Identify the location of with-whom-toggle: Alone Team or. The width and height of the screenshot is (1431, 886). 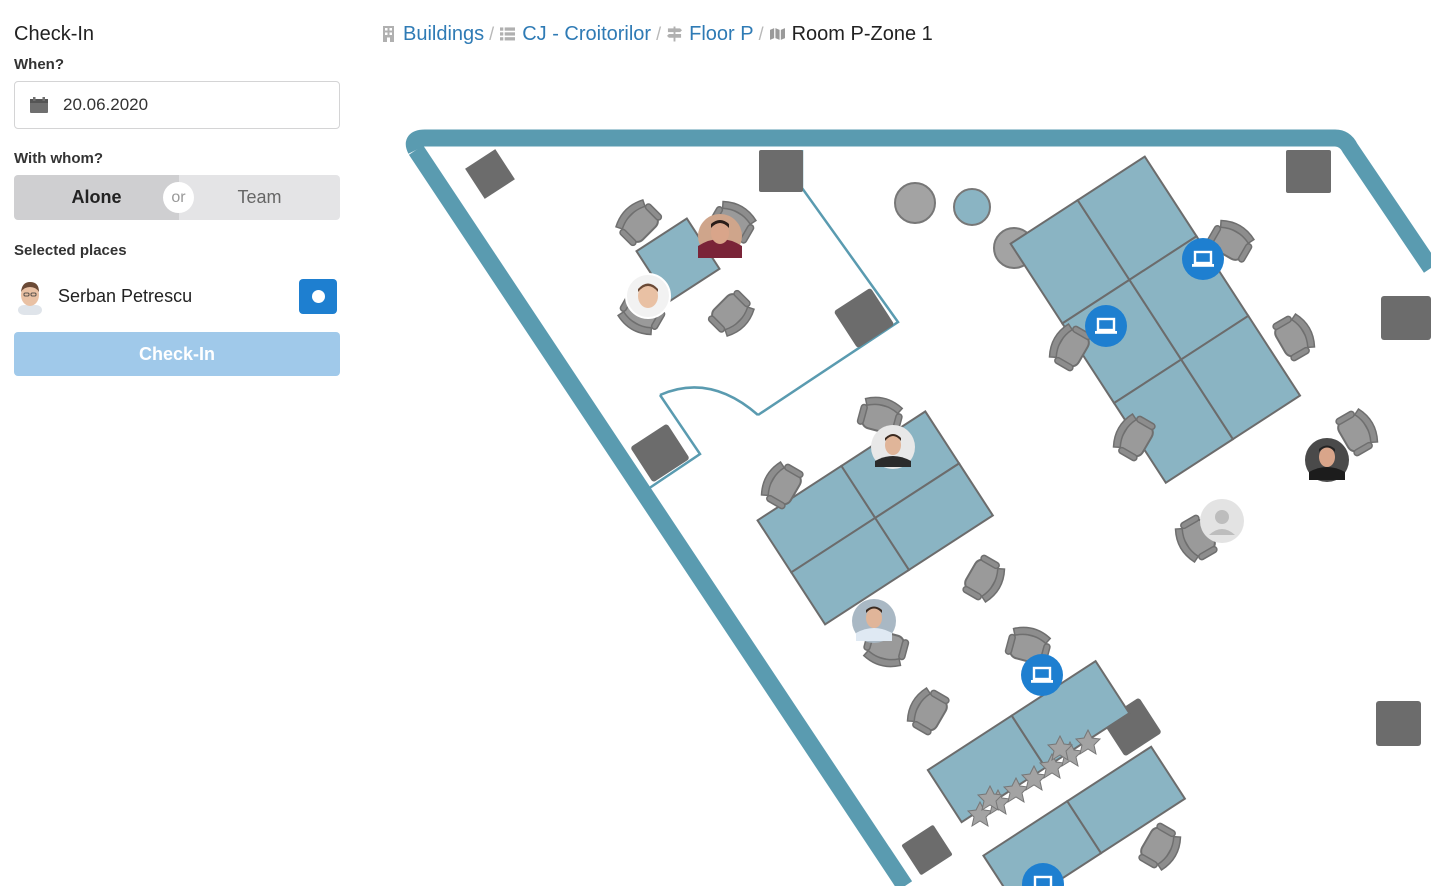
(177, 197).